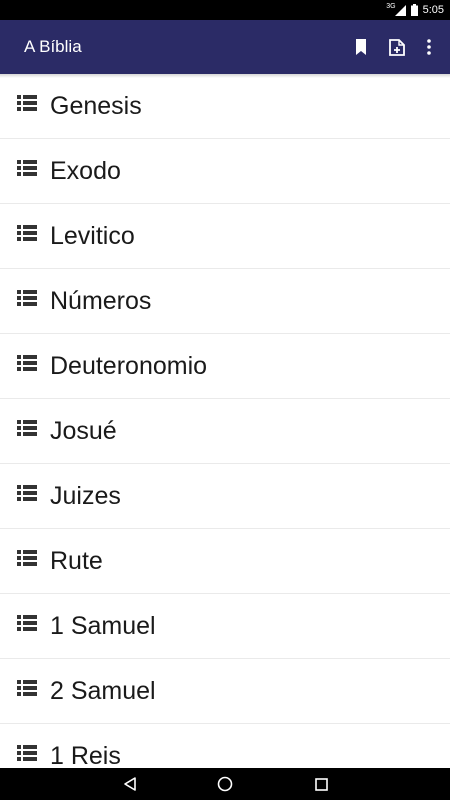  Describe the element at coordinates (225, 236) in the screenshot. I see `book-list-item: Levitico` at that location.